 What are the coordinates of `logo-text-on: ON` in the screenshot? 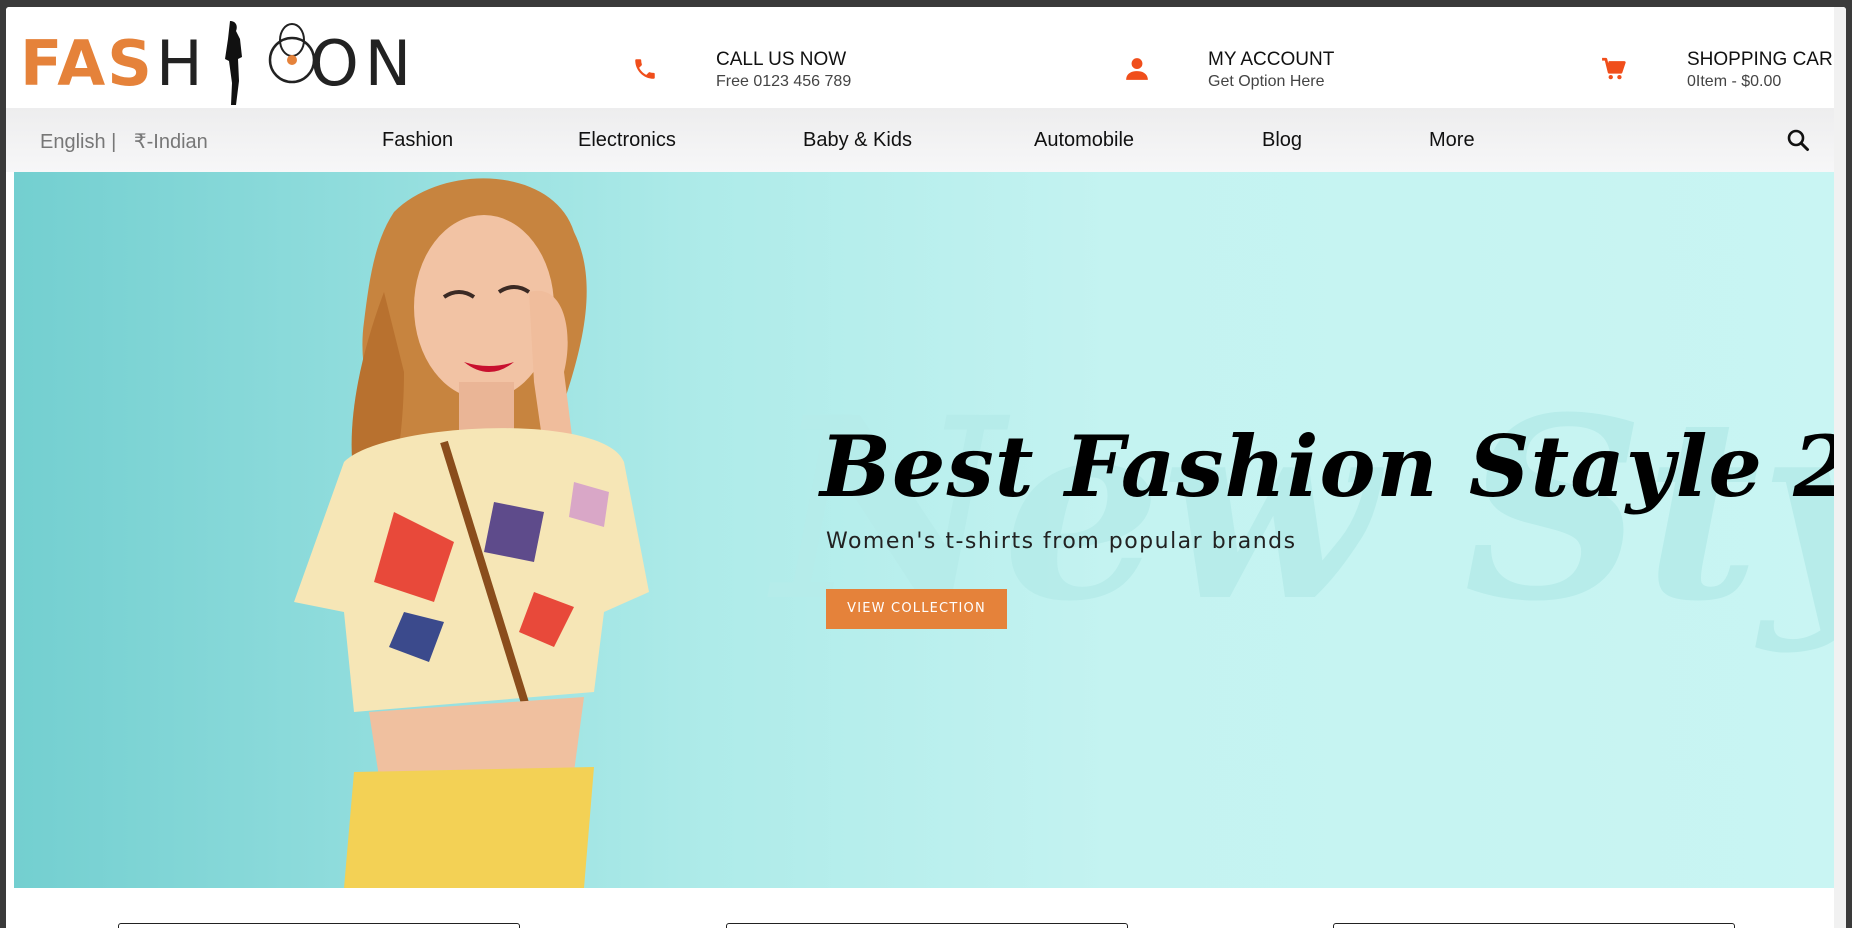 It's located at (364, 63).